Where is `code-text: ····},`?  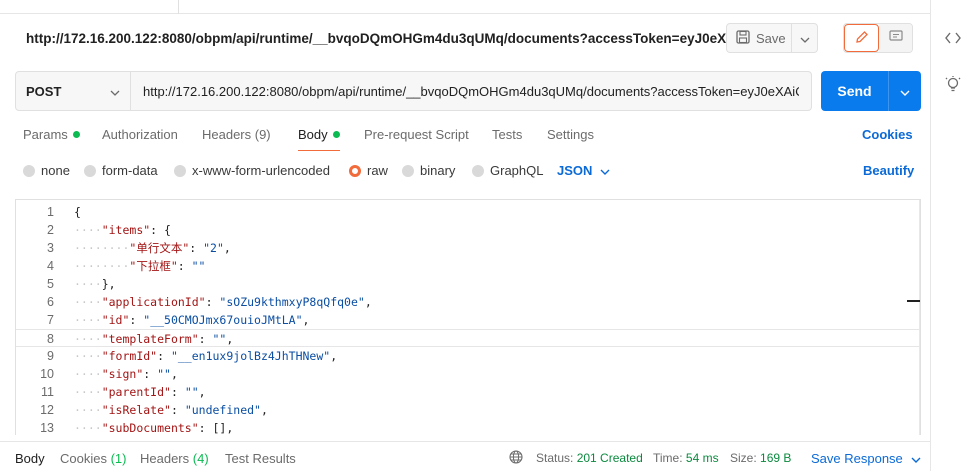 code-text: ····}, is located at coordinates (95, 284).